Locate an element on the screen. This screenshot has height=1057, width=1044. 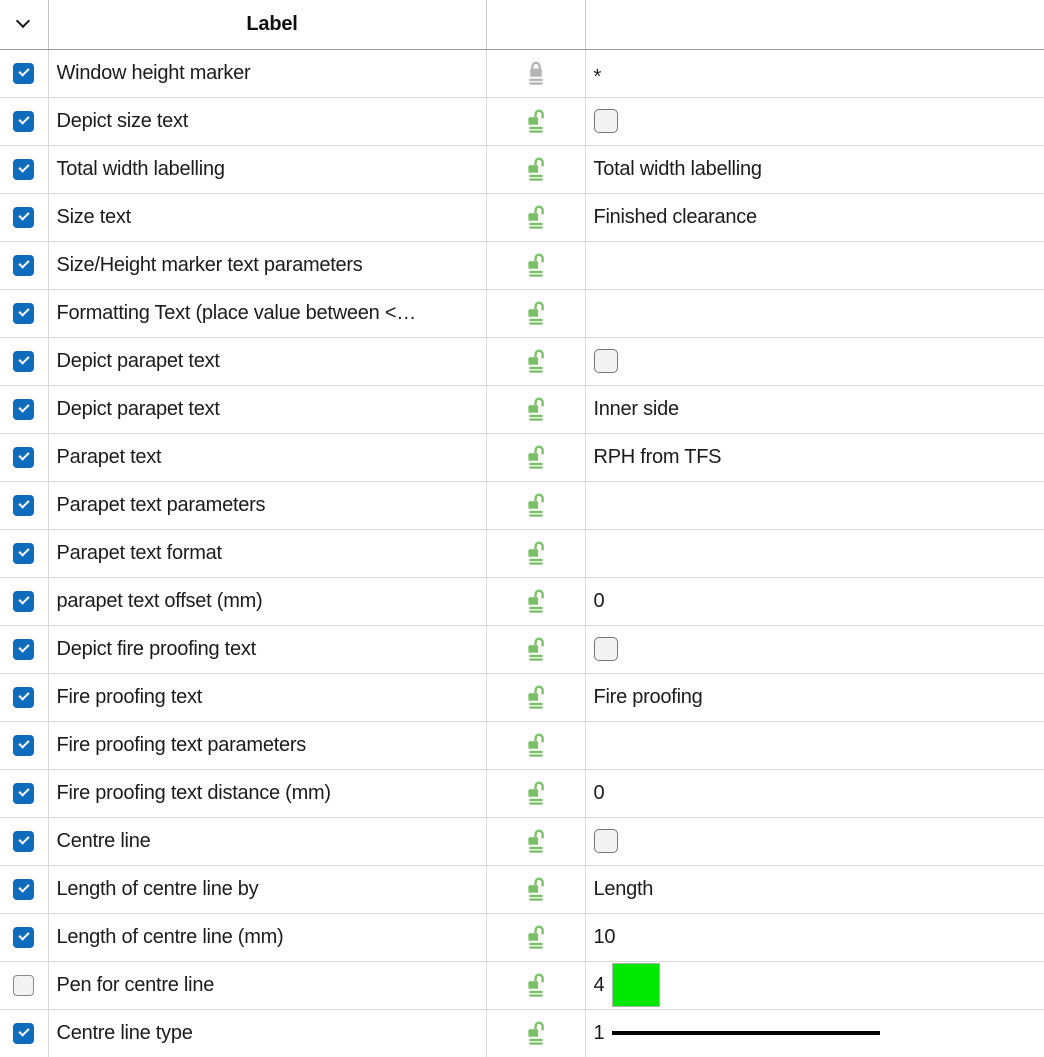
table-row: parapet text offset (mm) 0 is located at coordinates (522, 601).